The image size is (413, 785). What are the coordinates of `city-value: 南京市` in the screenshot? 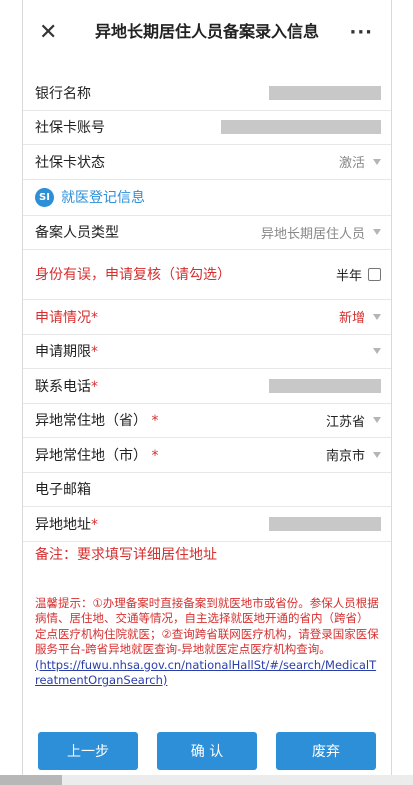 It's located at (345, 457).